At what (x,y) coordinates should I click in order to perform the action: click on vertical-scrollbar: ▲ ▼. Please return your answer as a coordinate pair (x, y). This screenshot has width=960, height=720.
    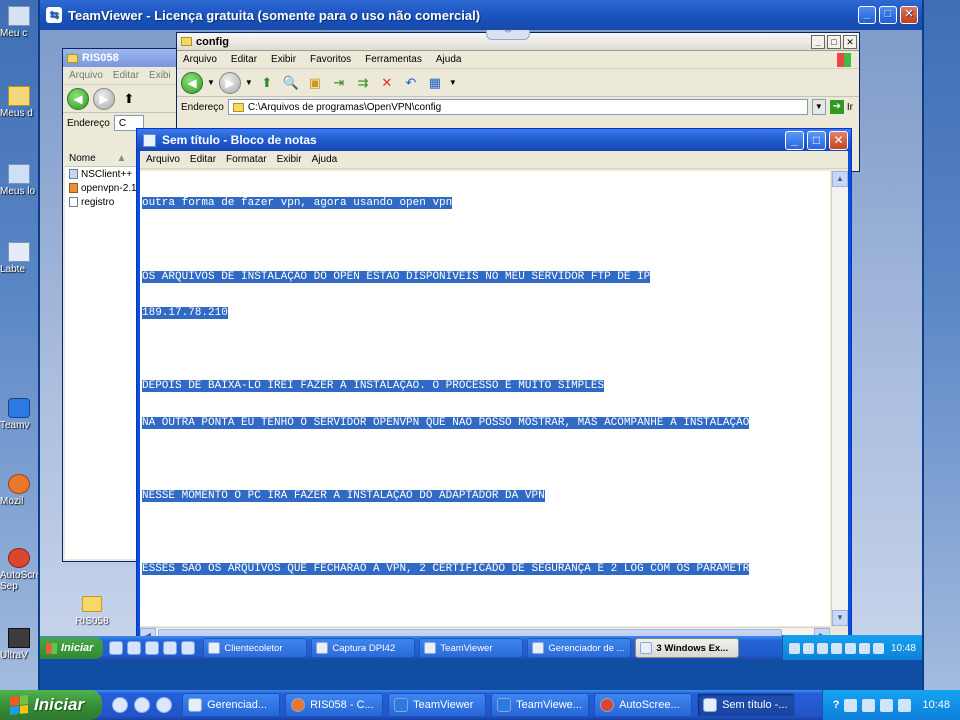
    Looking at the image, I should click on (839, 398).